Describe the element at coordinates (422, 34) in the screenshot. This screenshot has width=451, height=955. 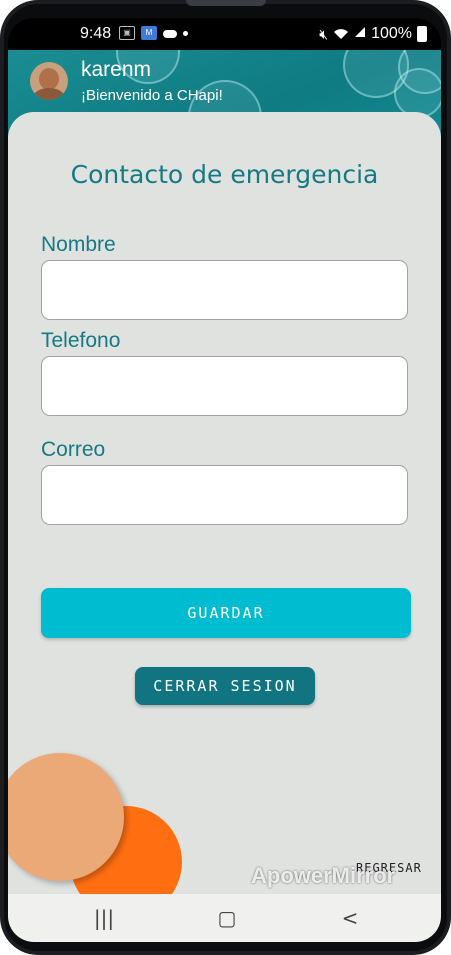
I see `battery-icon` at that location.